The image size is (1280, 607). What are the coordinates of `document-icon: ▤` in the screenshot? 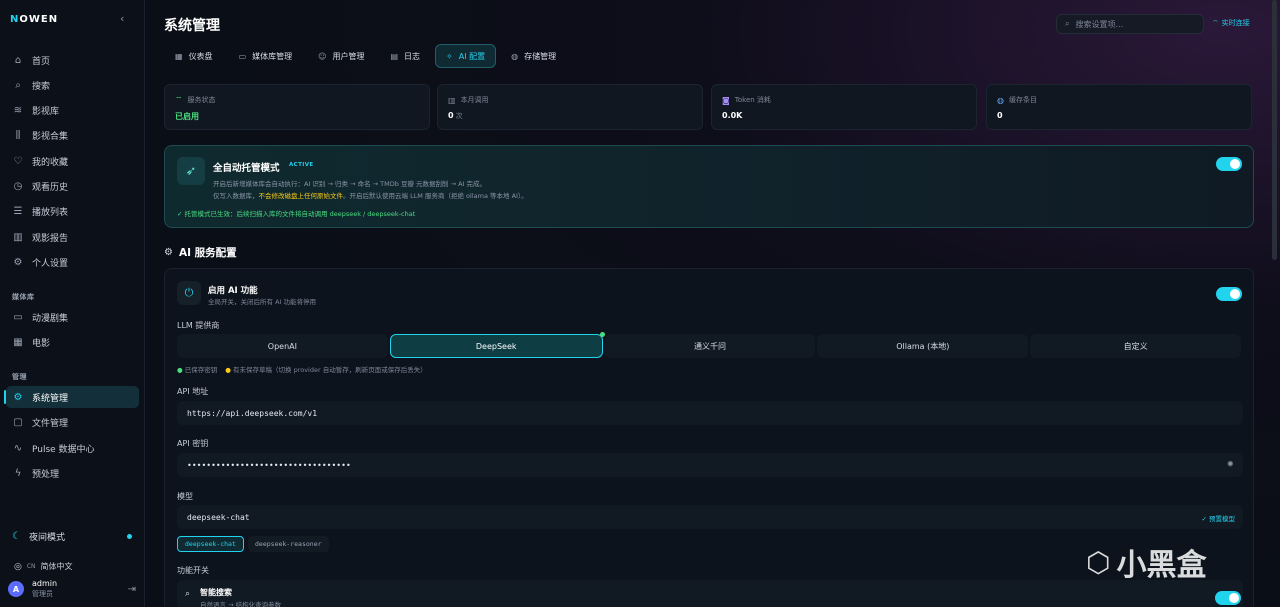 It's located at (394, 56).